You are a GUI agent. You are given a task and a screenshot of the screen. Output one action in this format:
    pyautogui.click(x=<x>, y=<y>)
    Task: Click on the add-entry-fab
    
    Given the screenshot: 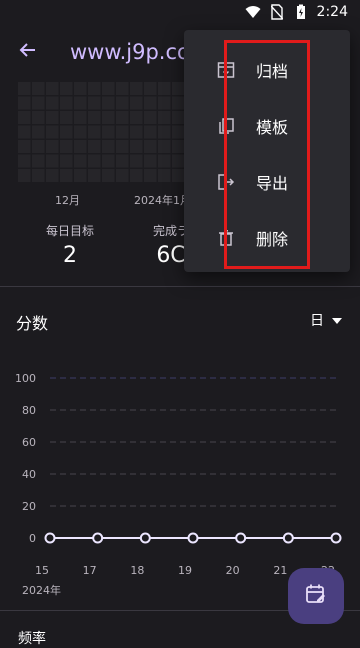 What is the action you would take?
    pyautogui.click(x=316, y=596)
    